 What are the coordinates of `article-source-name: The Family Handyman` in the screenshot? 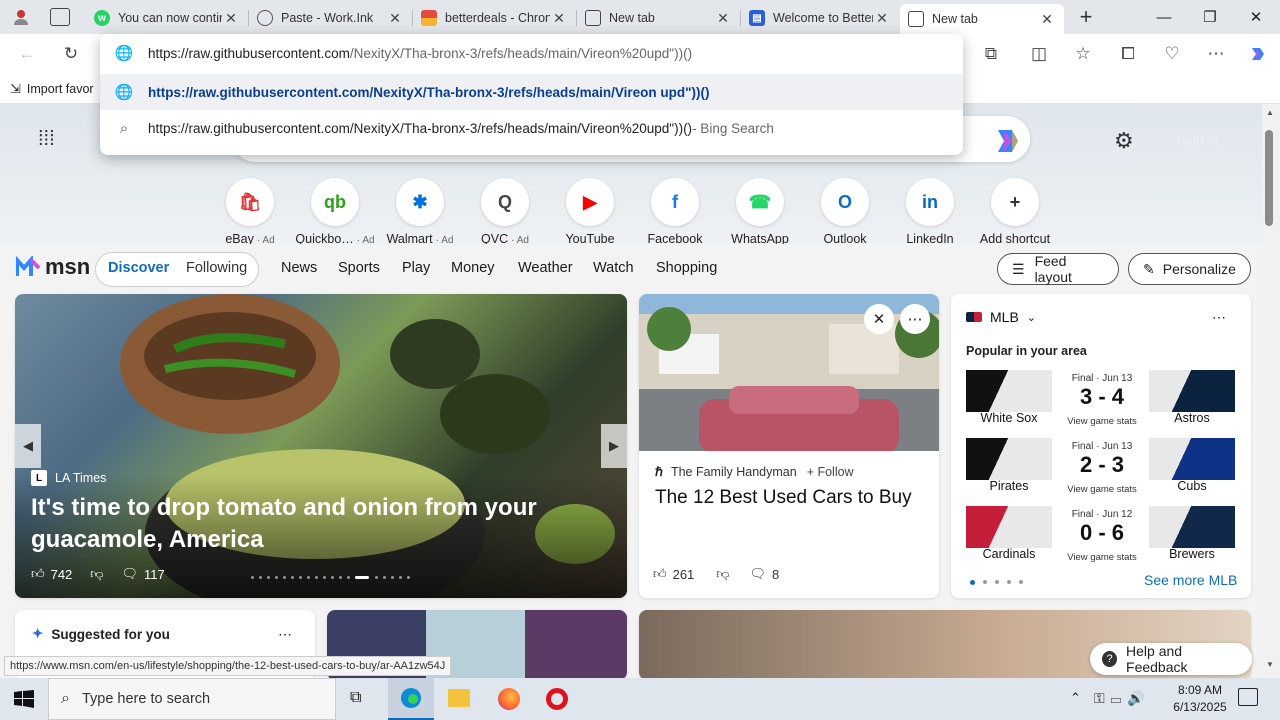 It's located at (734, 472).